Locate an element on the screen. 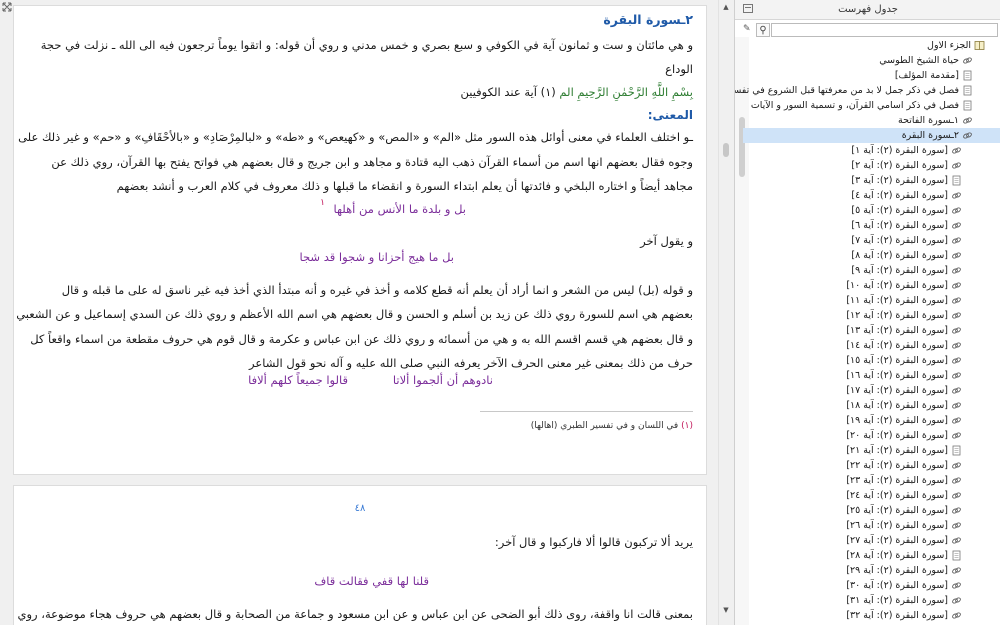  toc-item: [سورة البقرة (٢): آية ١٠] is located at coordinates (904, 285).